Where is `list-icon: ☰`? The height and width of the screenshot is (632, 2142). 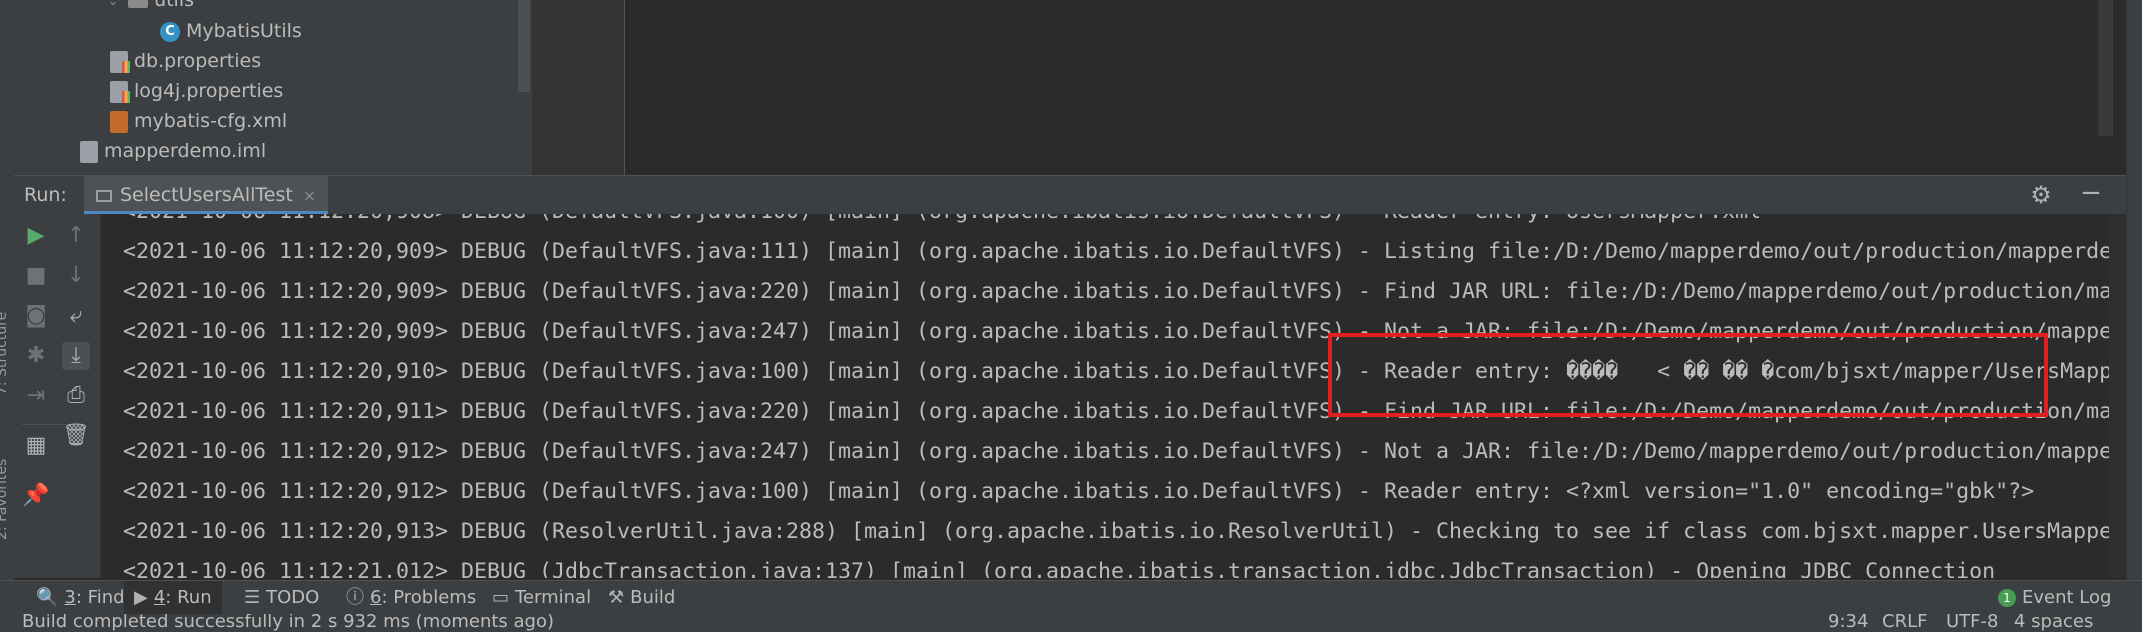
list-icon: ☰ is located at coordinates (252, 597).